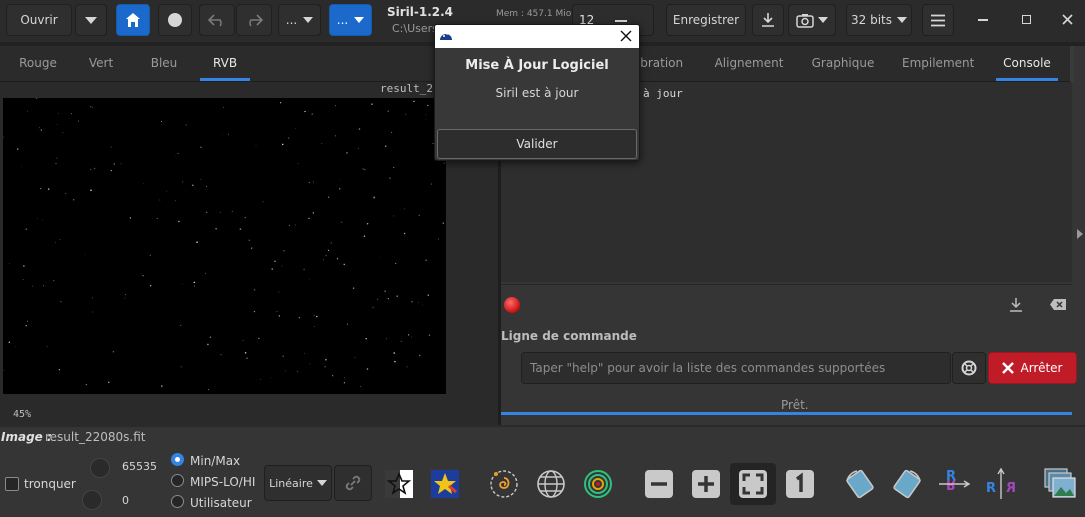 The width and height of the screenshot is (1085, 517). What do you see at coordinates (660, 64) in the screenshot?
I see `tab-calibration: ibration` at bounding box center [660, 64].